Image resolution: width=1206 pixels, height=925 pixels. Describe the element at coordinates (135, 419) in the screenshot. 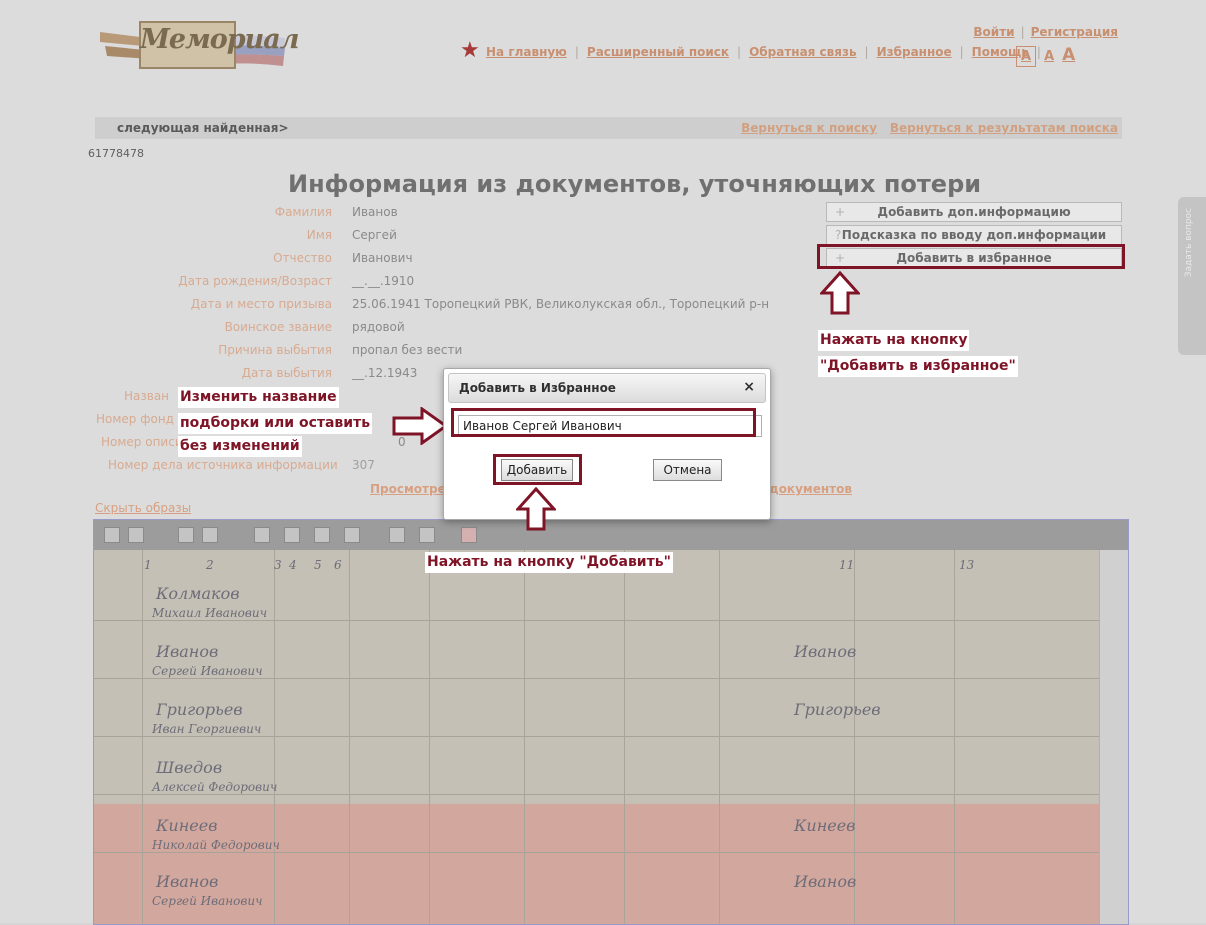

I see `field-label-fond: Номер фонд` at that location.